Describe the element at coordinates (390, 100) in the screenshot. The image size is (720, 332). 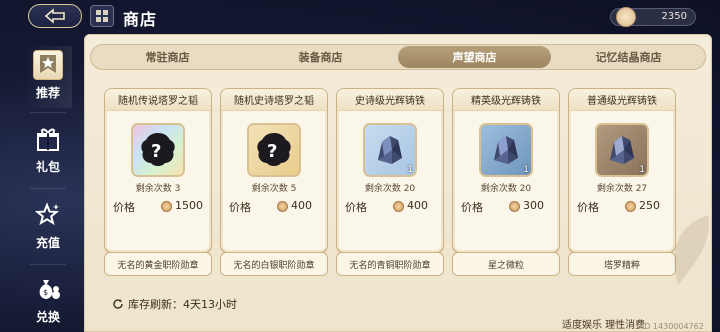
I see `item-name: 史诗级光辉铸铁` at that location.